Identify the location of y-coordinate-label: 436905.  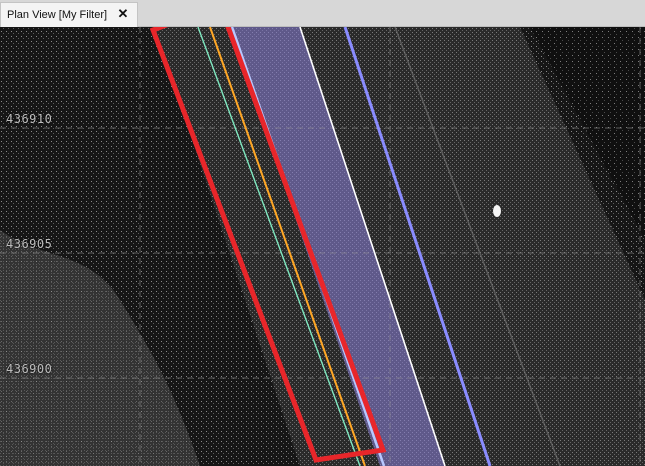
(29, 244).